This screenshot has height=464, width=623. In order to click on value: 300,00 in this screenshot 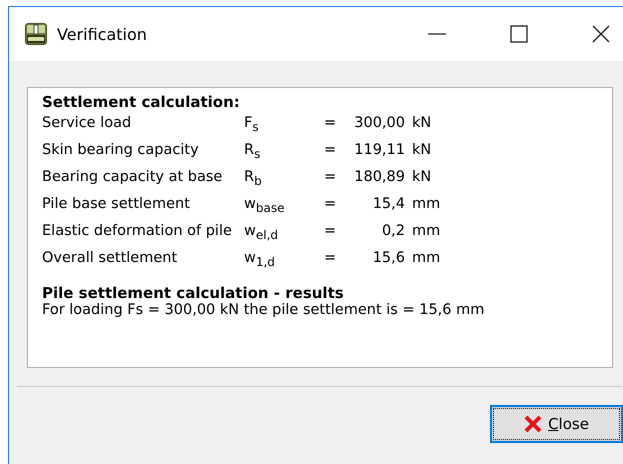, I will do `click(379, 123)`.